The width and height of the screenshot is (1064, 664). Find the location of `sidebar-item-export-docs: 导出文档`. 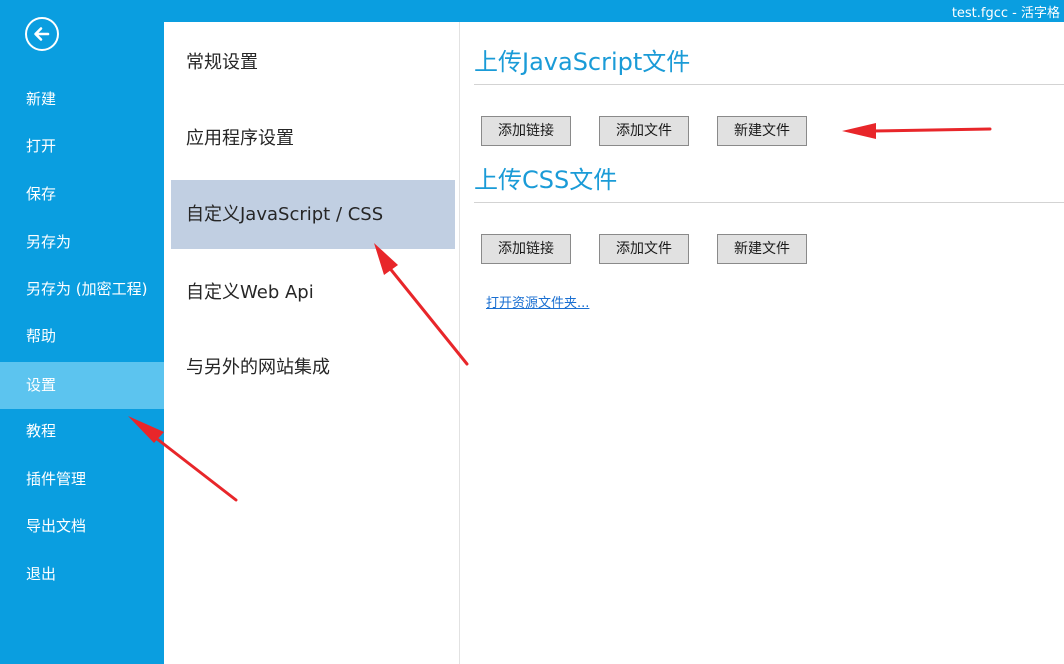

sidebar-item-export-docs: 导出文档 is located at coordinates (82, 526).